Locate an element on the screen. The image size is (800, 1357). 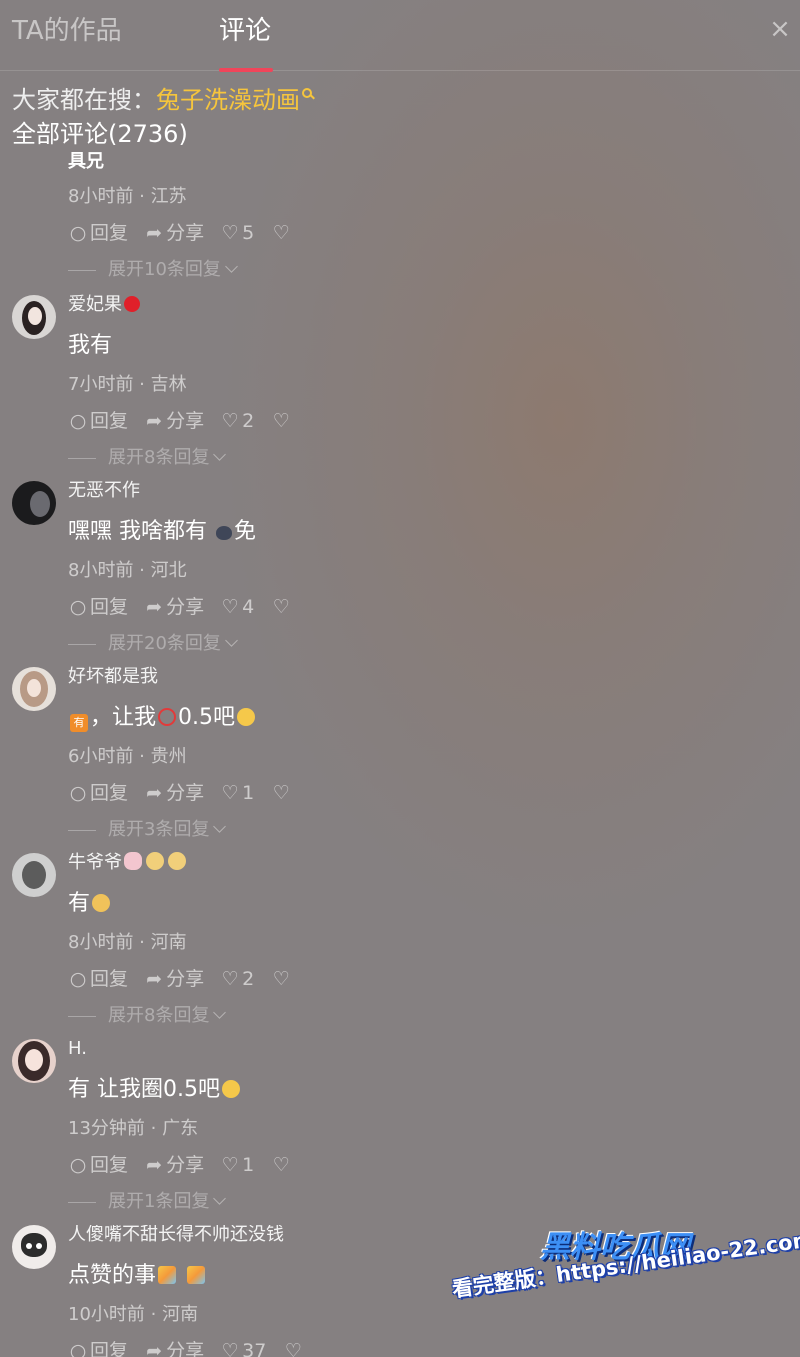
comment-username: 好坏都是我 is located at coordinates (113, 677).